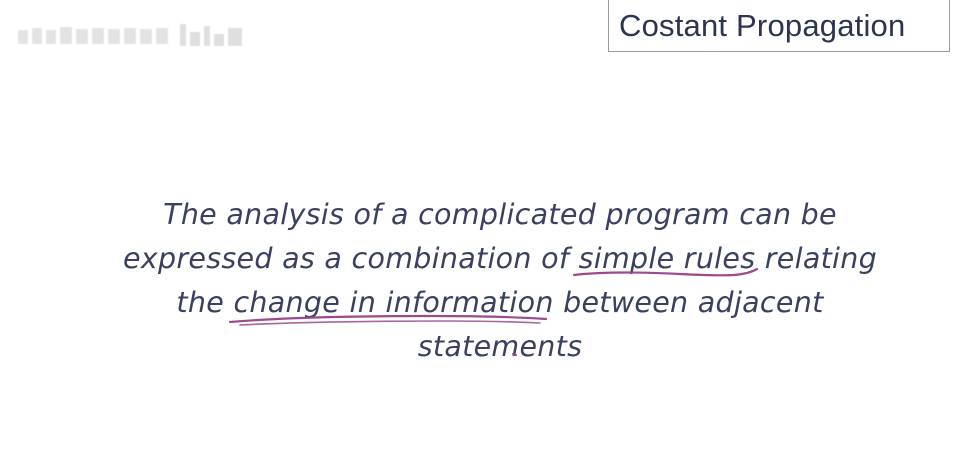 The height and width of the screenshot is (459, 960). I want to click on body-line-4: statements, so click(500, 346).